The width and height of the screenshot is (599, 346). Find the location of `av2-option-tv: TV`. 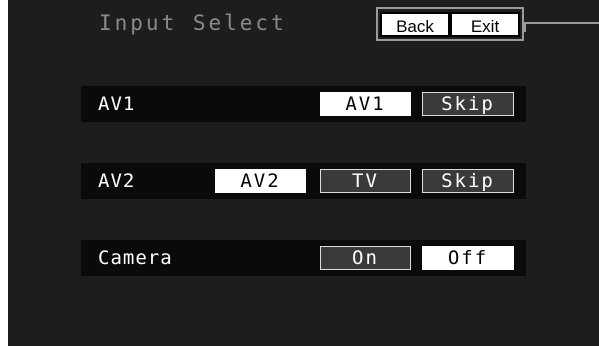

av2-option-tv: TV is located at coordinates (365, 181).